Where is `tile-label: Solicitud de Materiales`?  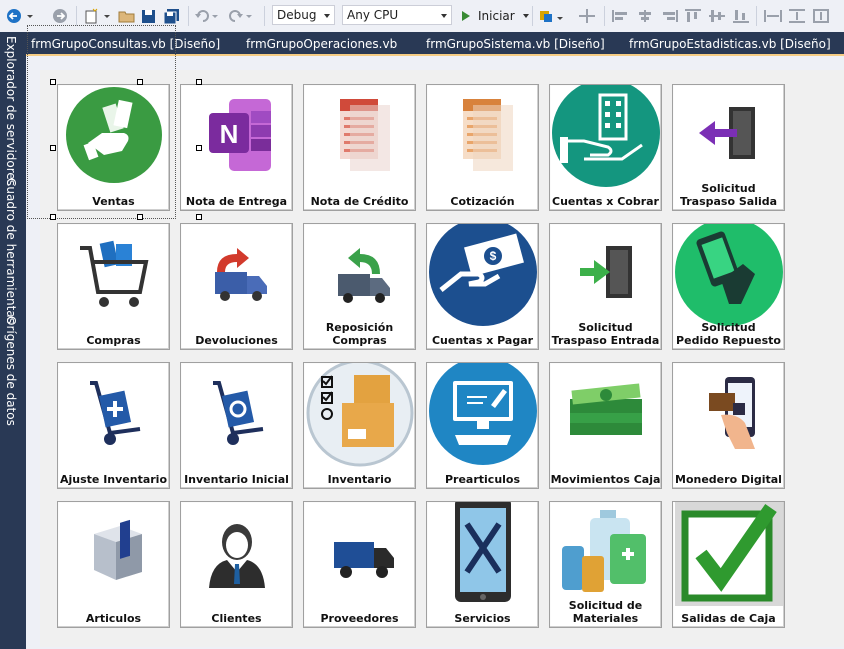
tile-label: Solicitud de Materiales is located at coordinates (605, 612).